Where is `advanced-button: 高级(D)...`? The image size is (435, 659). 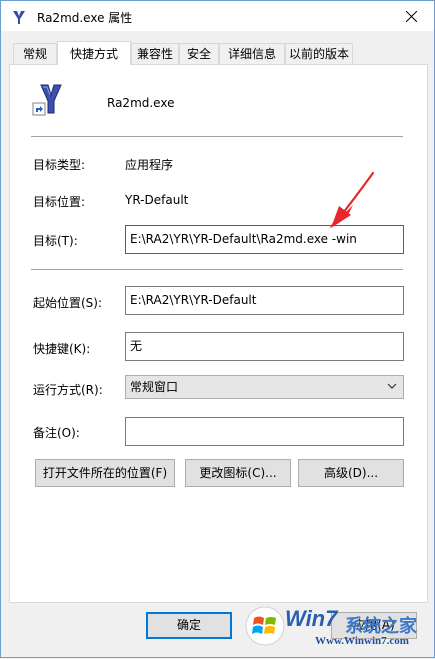
advanced-button: 高级(D)... is located at coordinates (351, 473).